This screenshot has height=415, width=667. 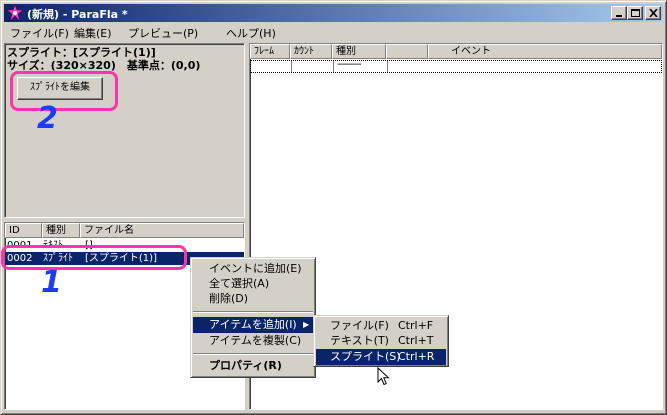 What do you see at coordinates (349, 64) in the screenshot?
I see `event-kind: ---------` at bounding box center [349, 64].